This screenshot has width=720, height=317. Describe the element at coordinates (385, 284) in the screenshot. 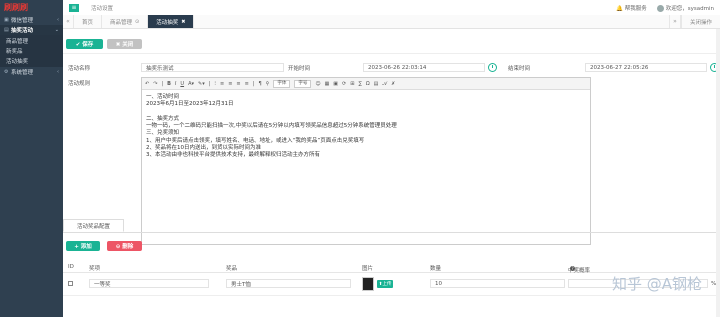

I see `upload-button: ⬆上传` at that location.